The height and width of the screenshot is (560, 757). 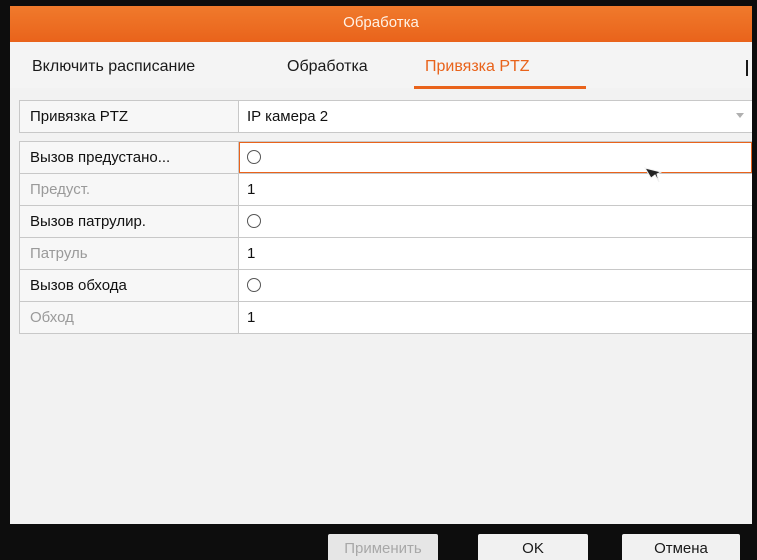 I want to click on ptz-link-value: IP камера 2, so click(x=288, y=116).